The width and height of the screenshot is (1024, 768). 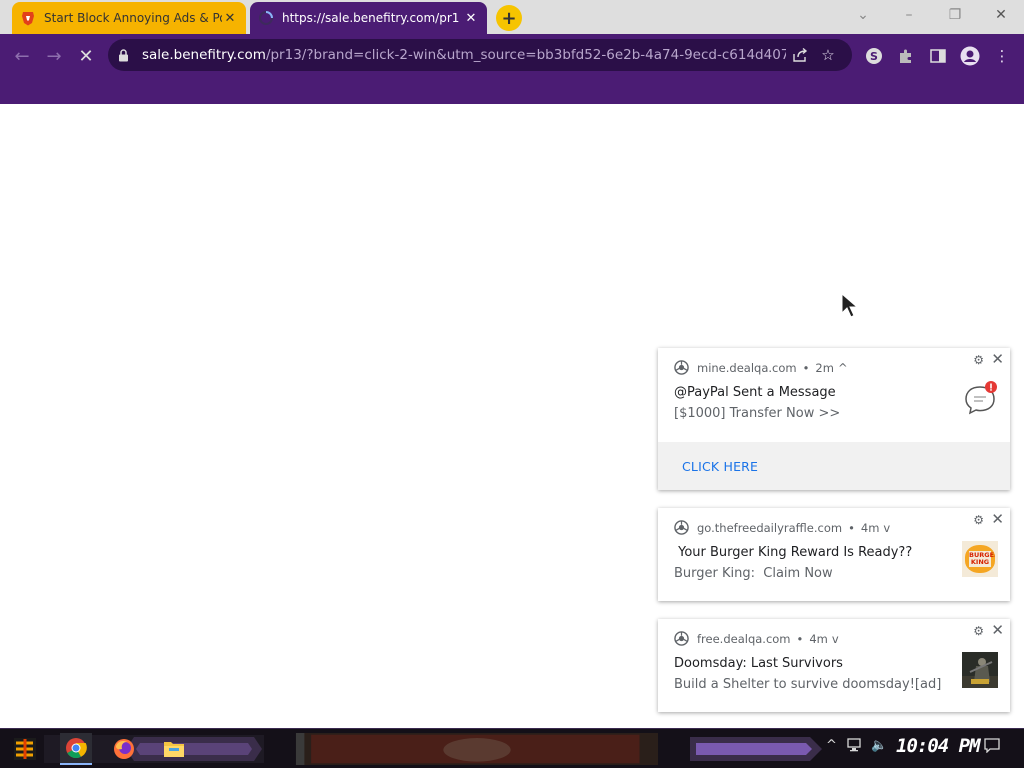 I want to click on volume-icon: 🔈, so click(x=879, y=745).